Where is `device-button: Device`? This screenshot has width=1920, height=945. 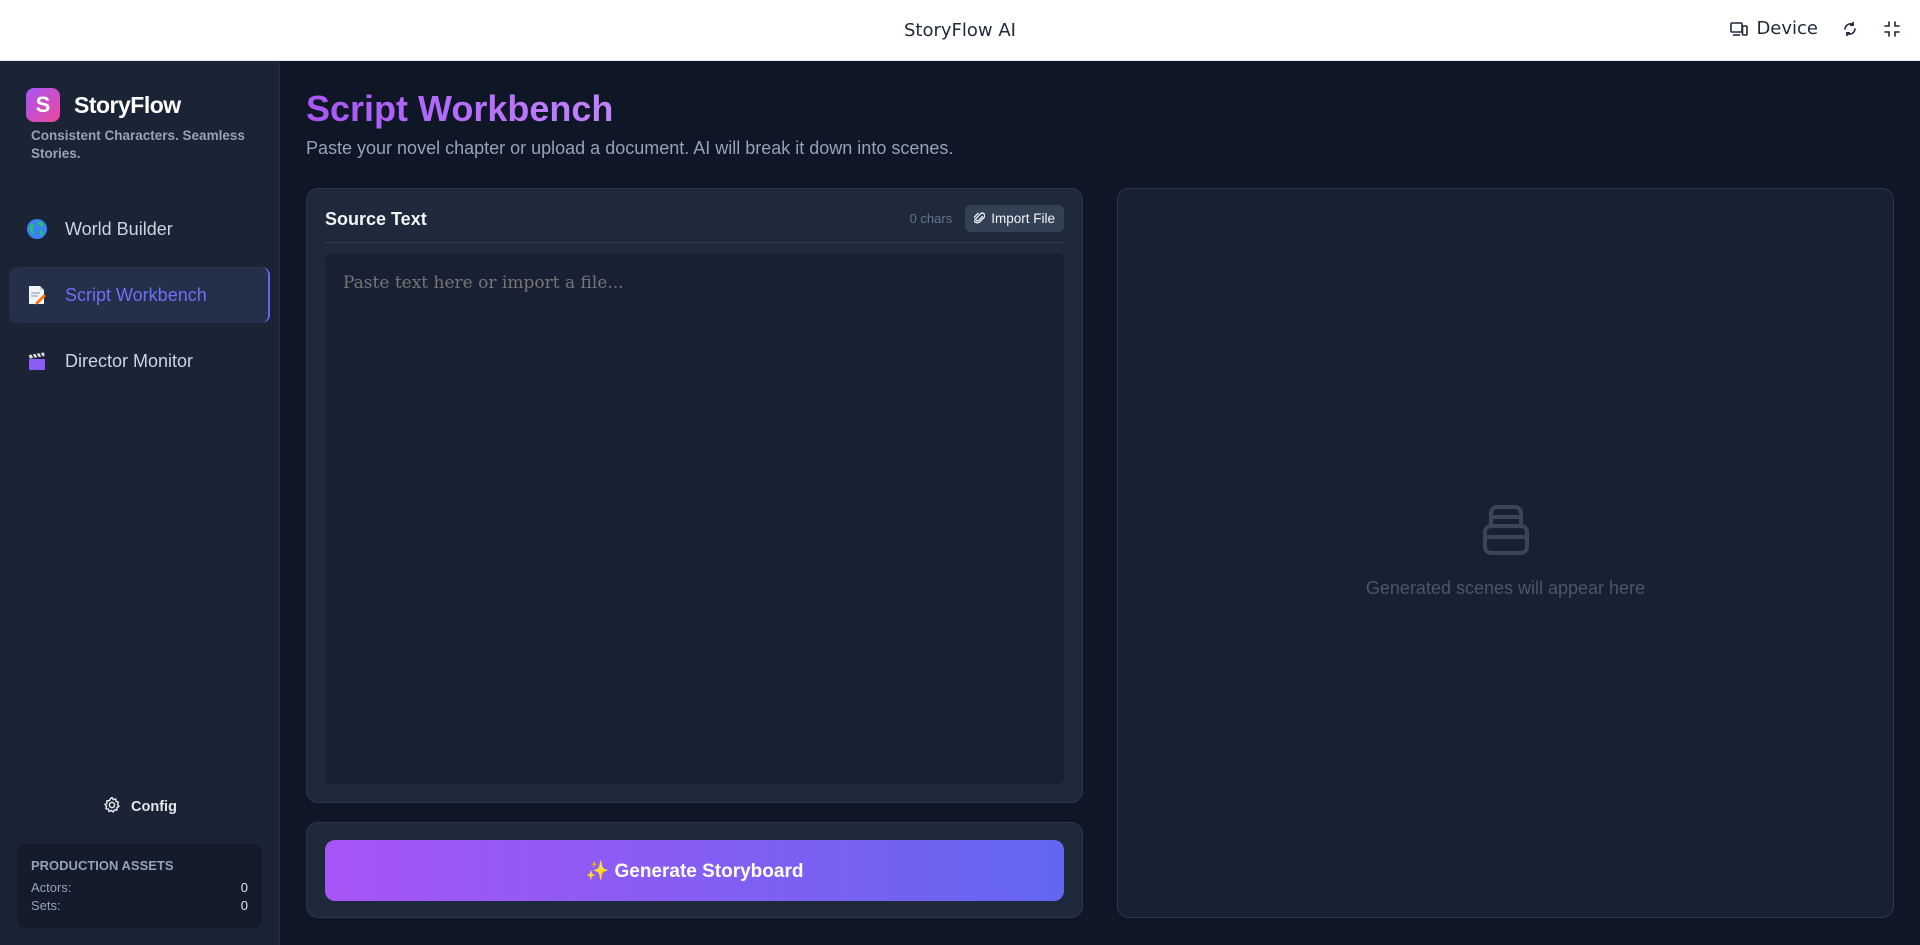 device-button: Device is located at coordinates (1773, 28).